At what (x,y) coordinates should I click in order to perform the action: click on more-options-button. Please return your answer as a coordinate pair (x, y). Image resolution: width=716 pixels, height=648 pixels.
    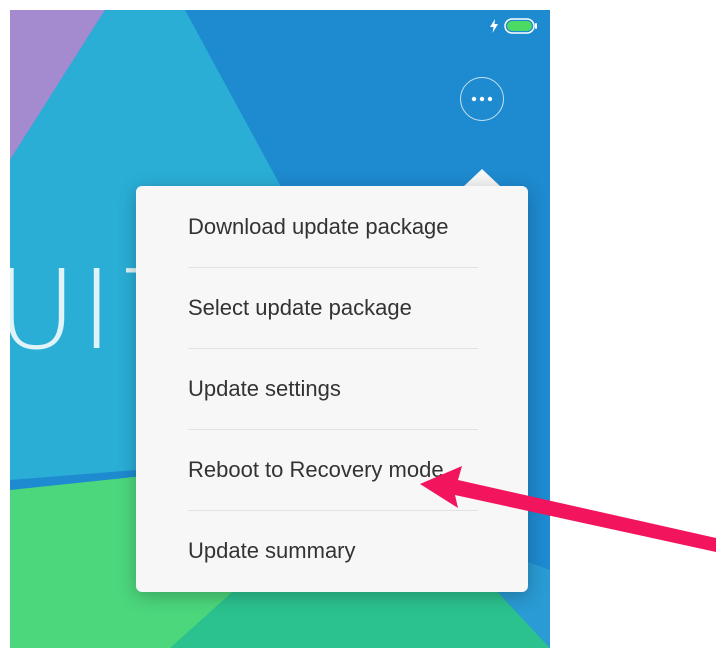
    Looking at the image, I should click on (482, 99).